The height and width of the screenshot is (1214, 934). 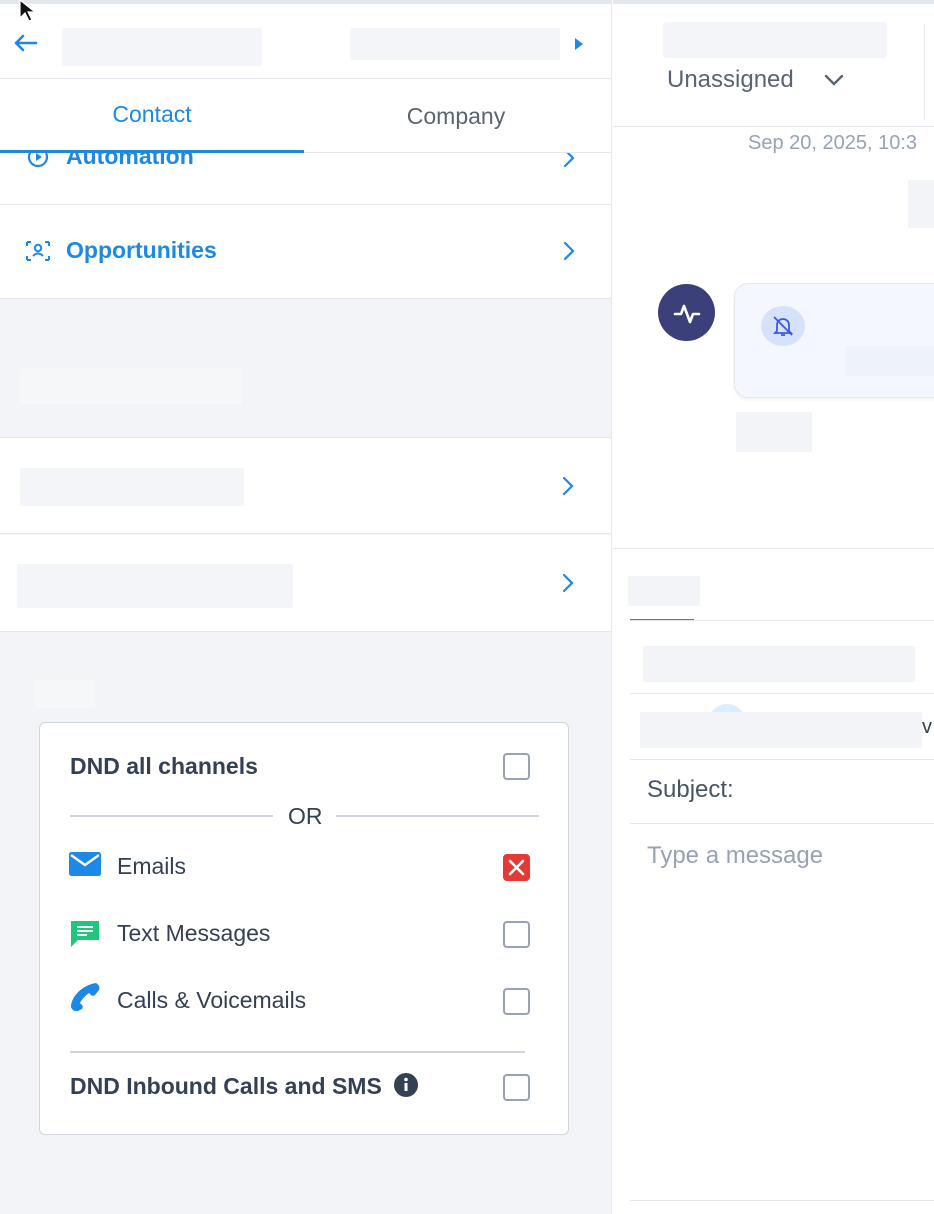 What do you see at coordinates (85, 997) in the screenshot?
I see `phone-icon` at bounding box center [85, 997].